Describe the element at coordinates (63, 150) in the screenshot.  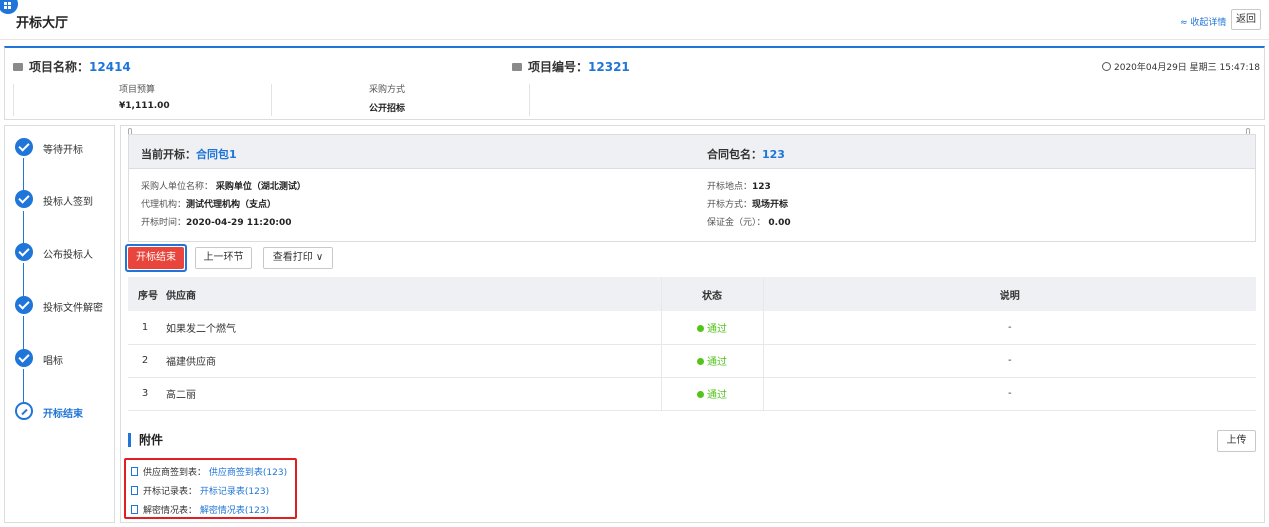
I see `step-label: 等待开标` at that location.